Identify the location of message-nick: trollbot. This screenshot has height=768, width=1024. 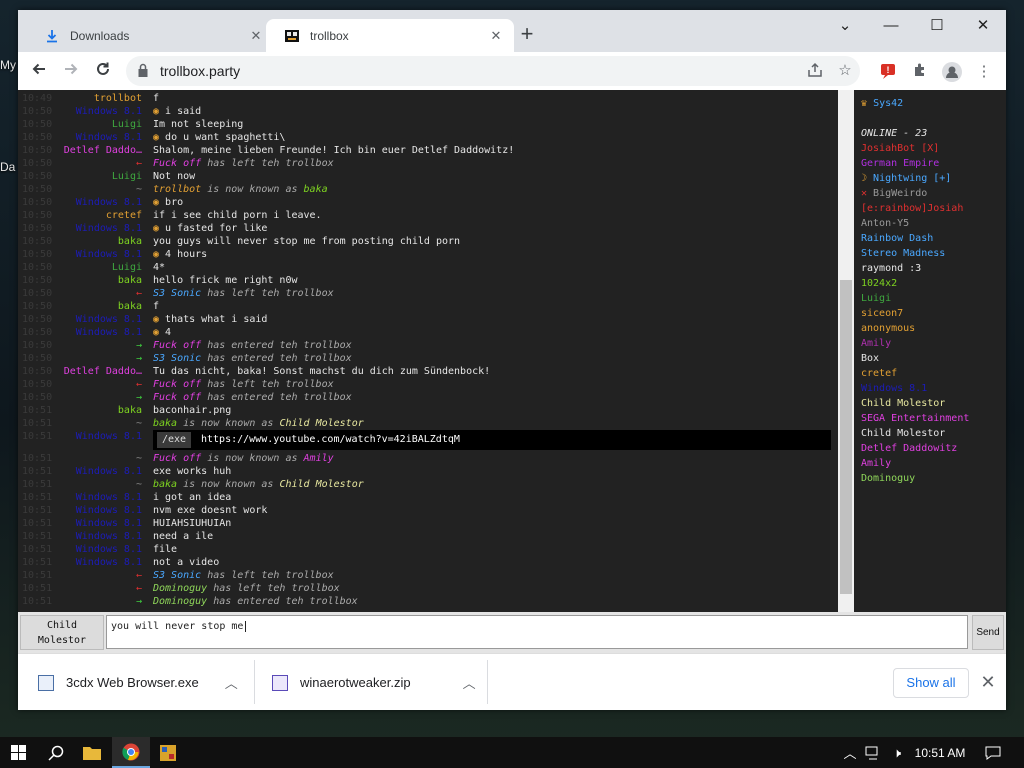
(80, 98).